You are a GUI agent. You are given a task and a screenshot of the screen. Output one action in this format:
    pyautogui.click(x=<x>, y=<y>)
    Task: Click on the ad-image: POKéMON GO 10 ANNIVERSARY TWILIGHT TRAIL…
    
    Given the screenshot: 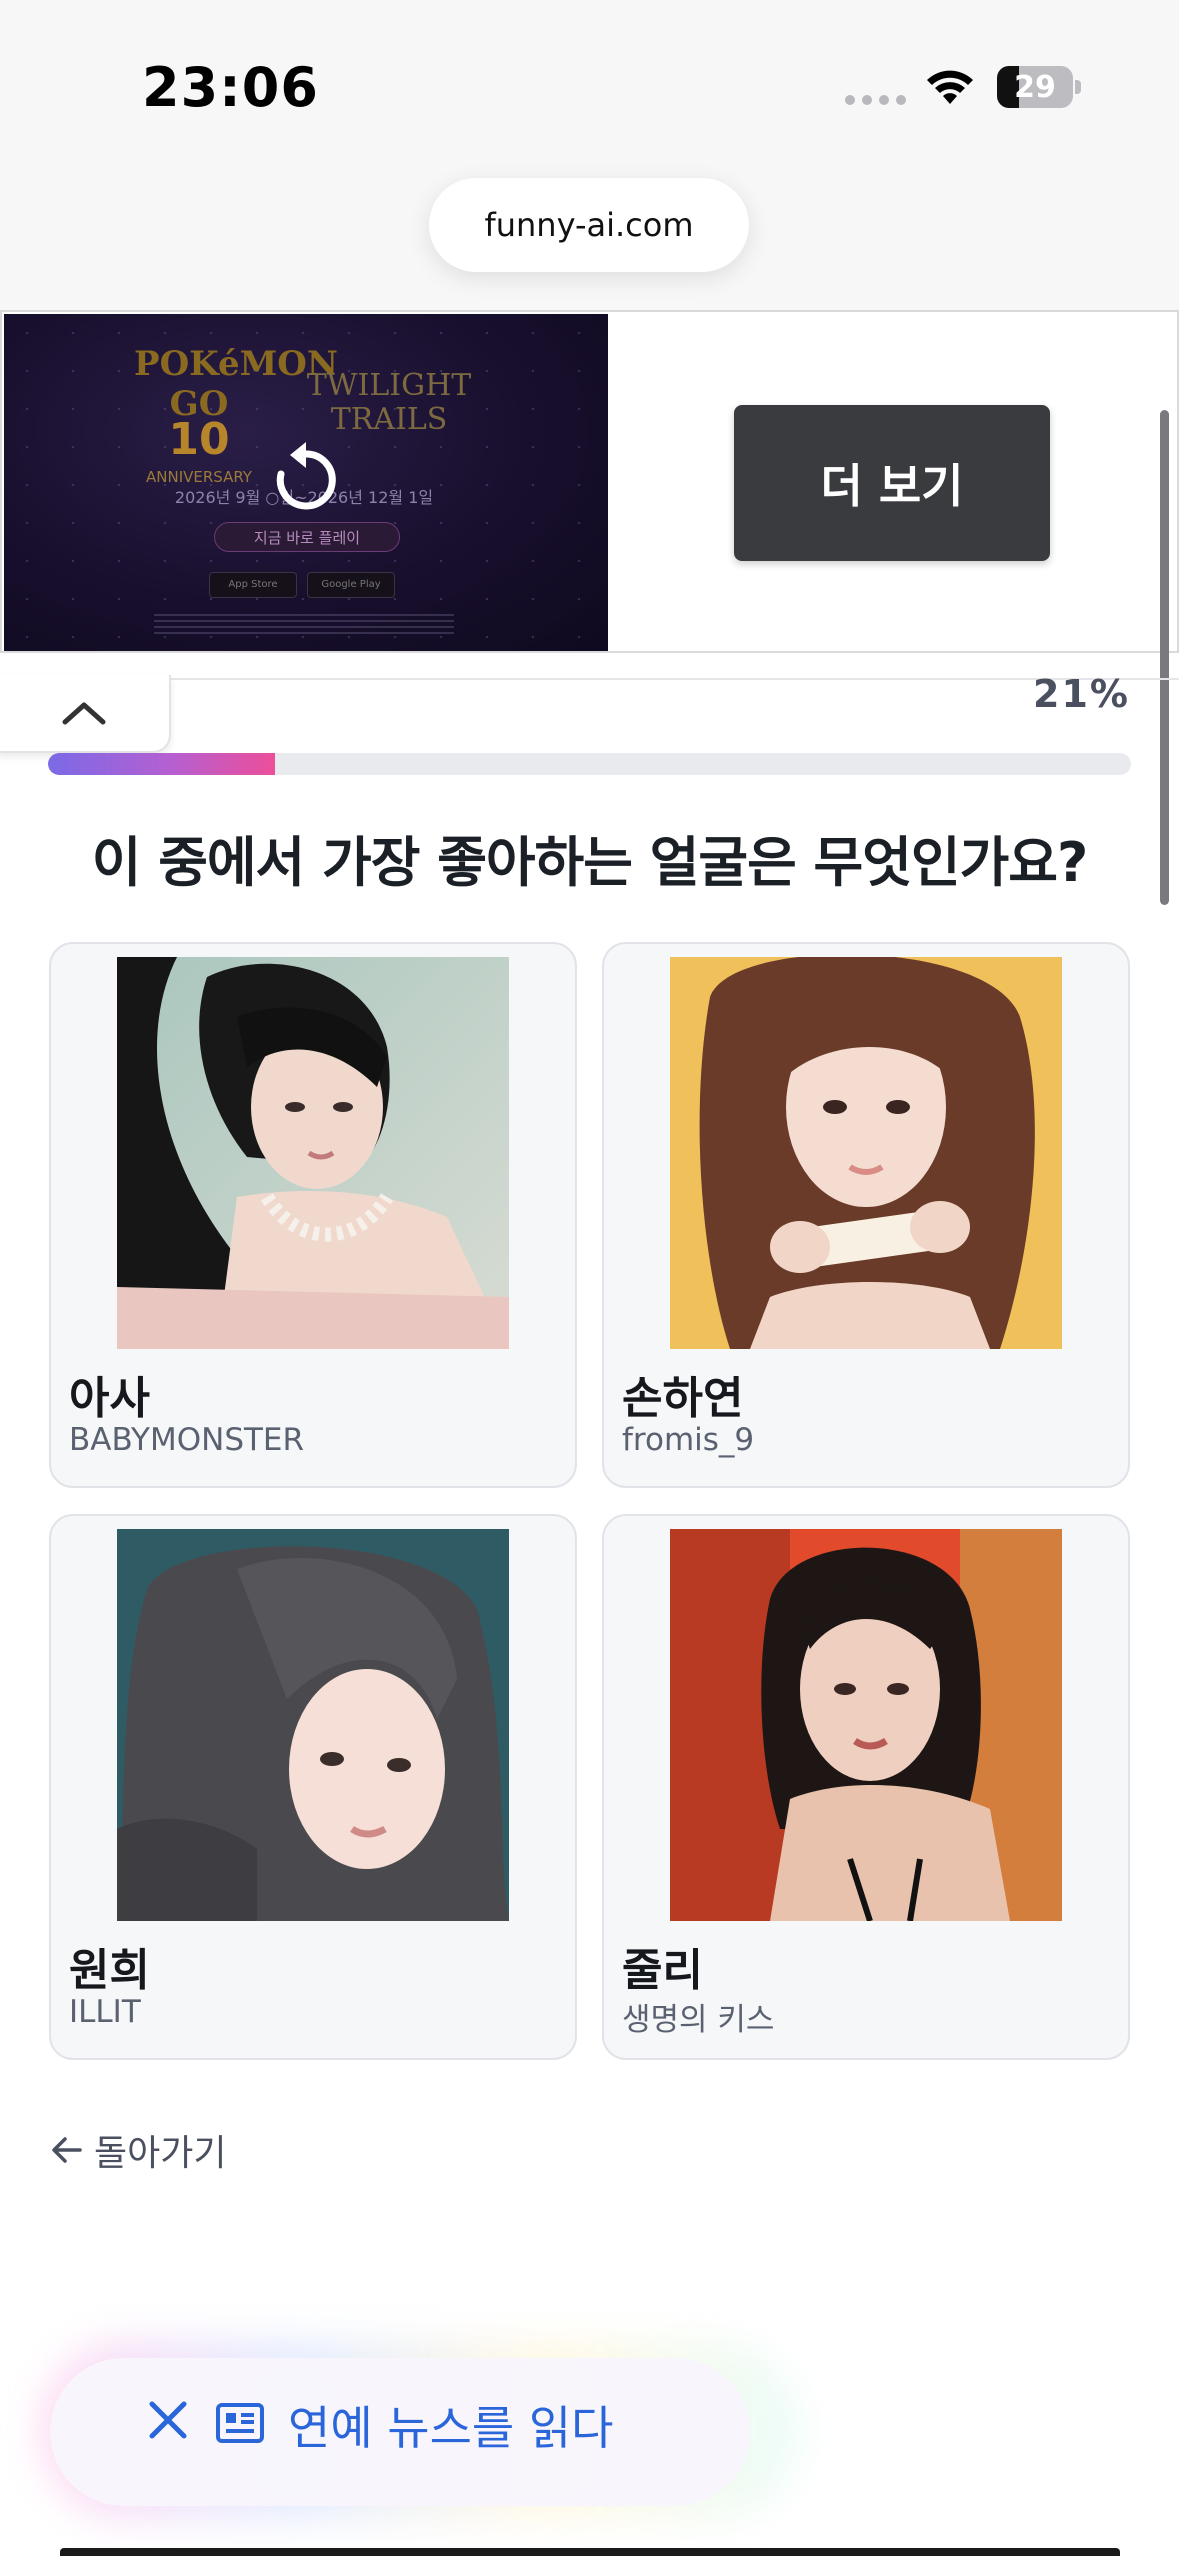 What is the action you would take?
    pyautogui.click(x=306, y=482)
    